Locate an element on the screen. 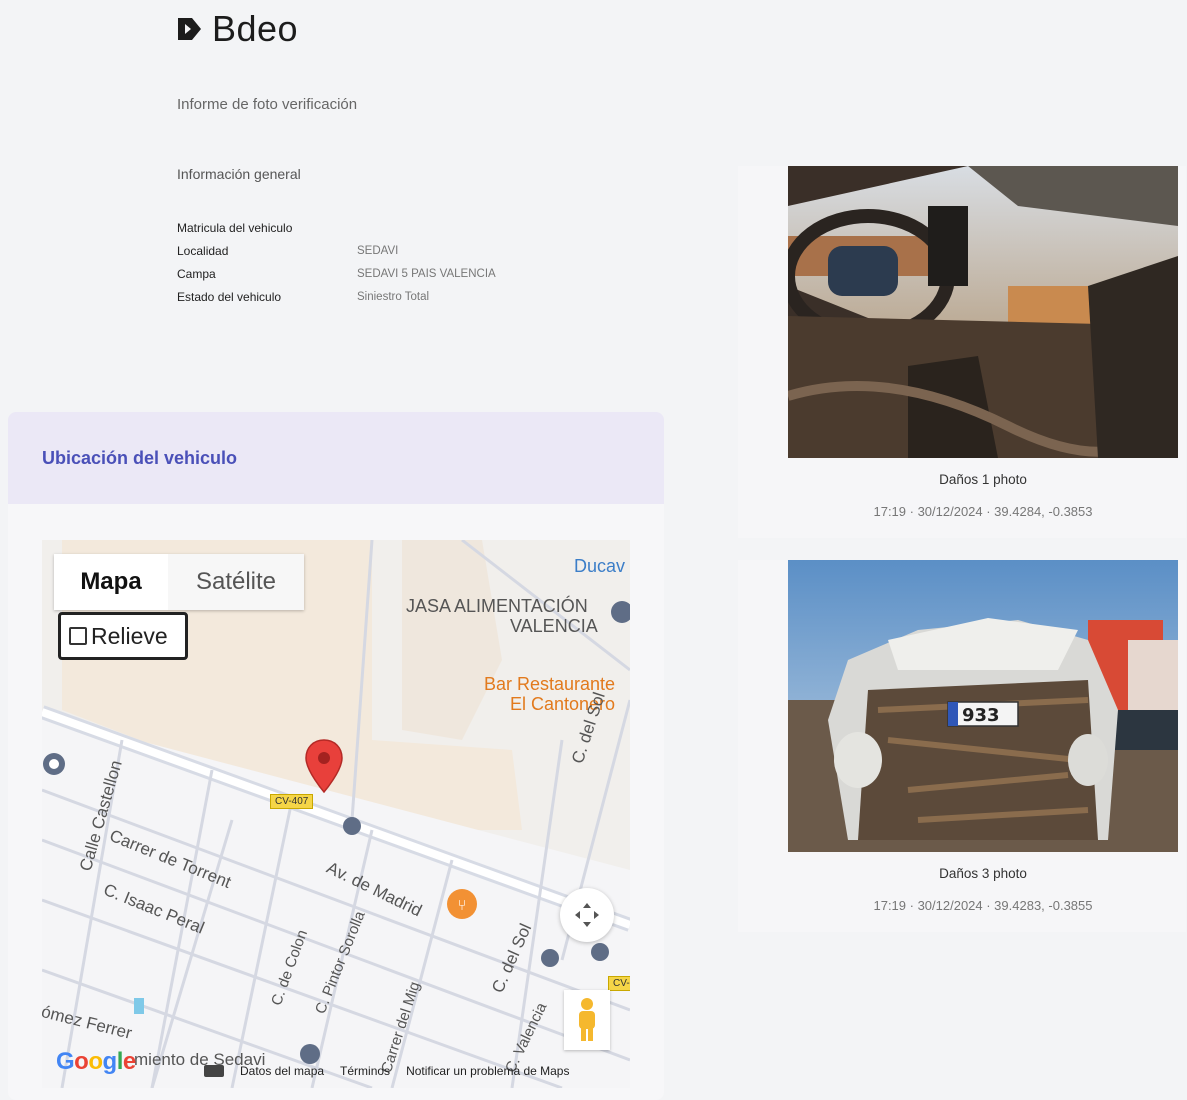 The height and width of the screenshot is (1100, 1187). general-info-title: Información general is located at coordinates (239, 174).